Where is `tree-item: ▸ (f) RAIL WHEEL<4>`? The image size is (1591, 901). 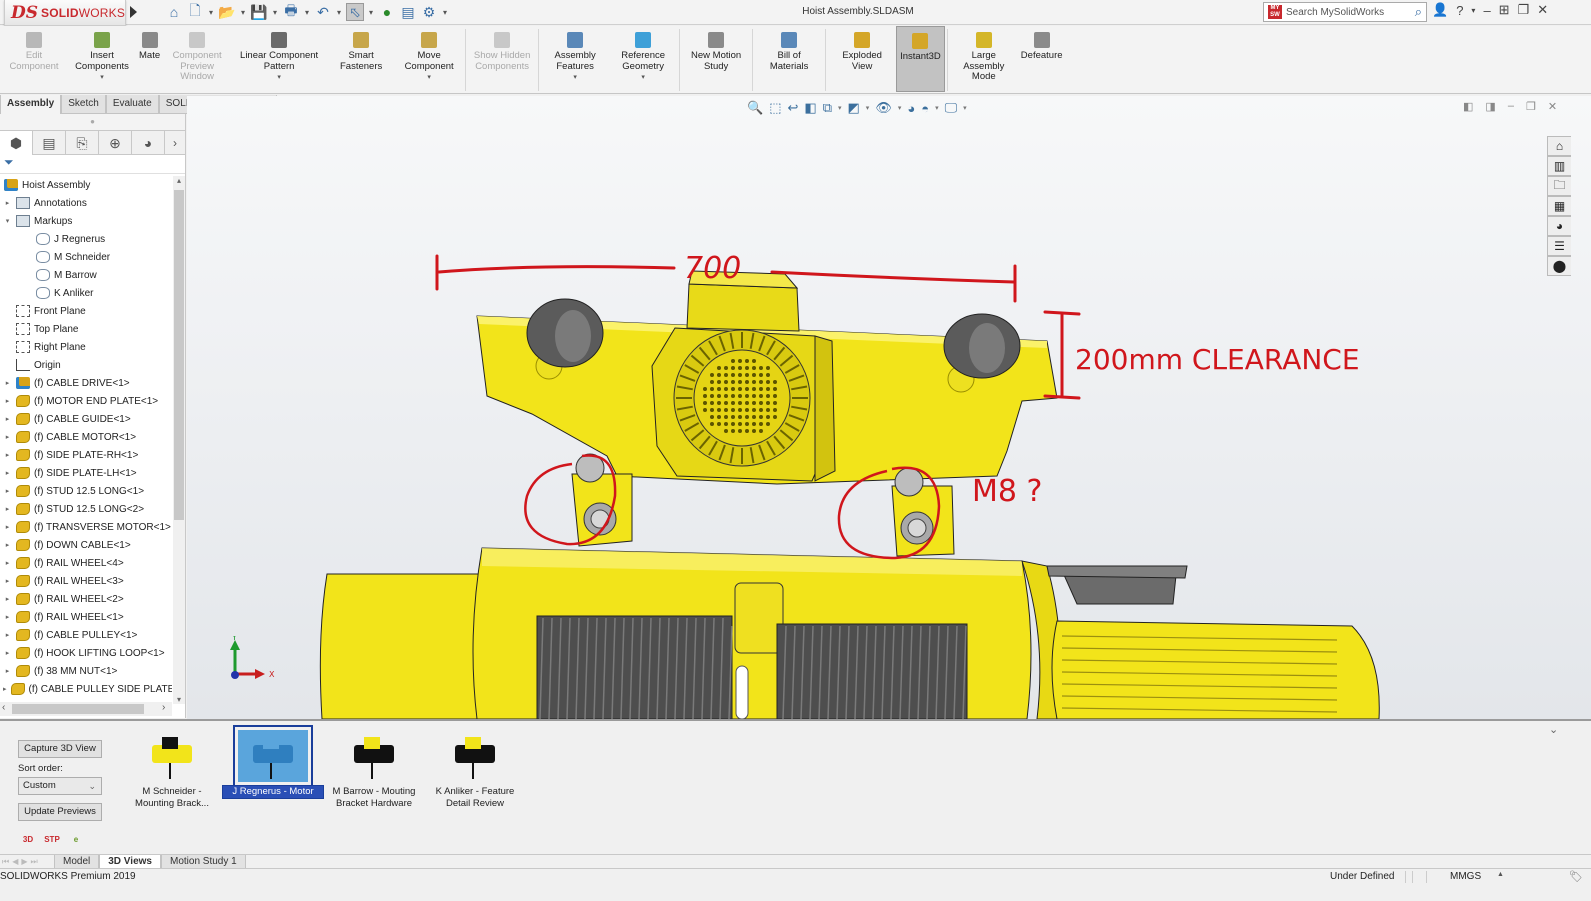
tree-item: ▸ (f) RAIL WHEEL<4> is located at coordinates (86, 563).